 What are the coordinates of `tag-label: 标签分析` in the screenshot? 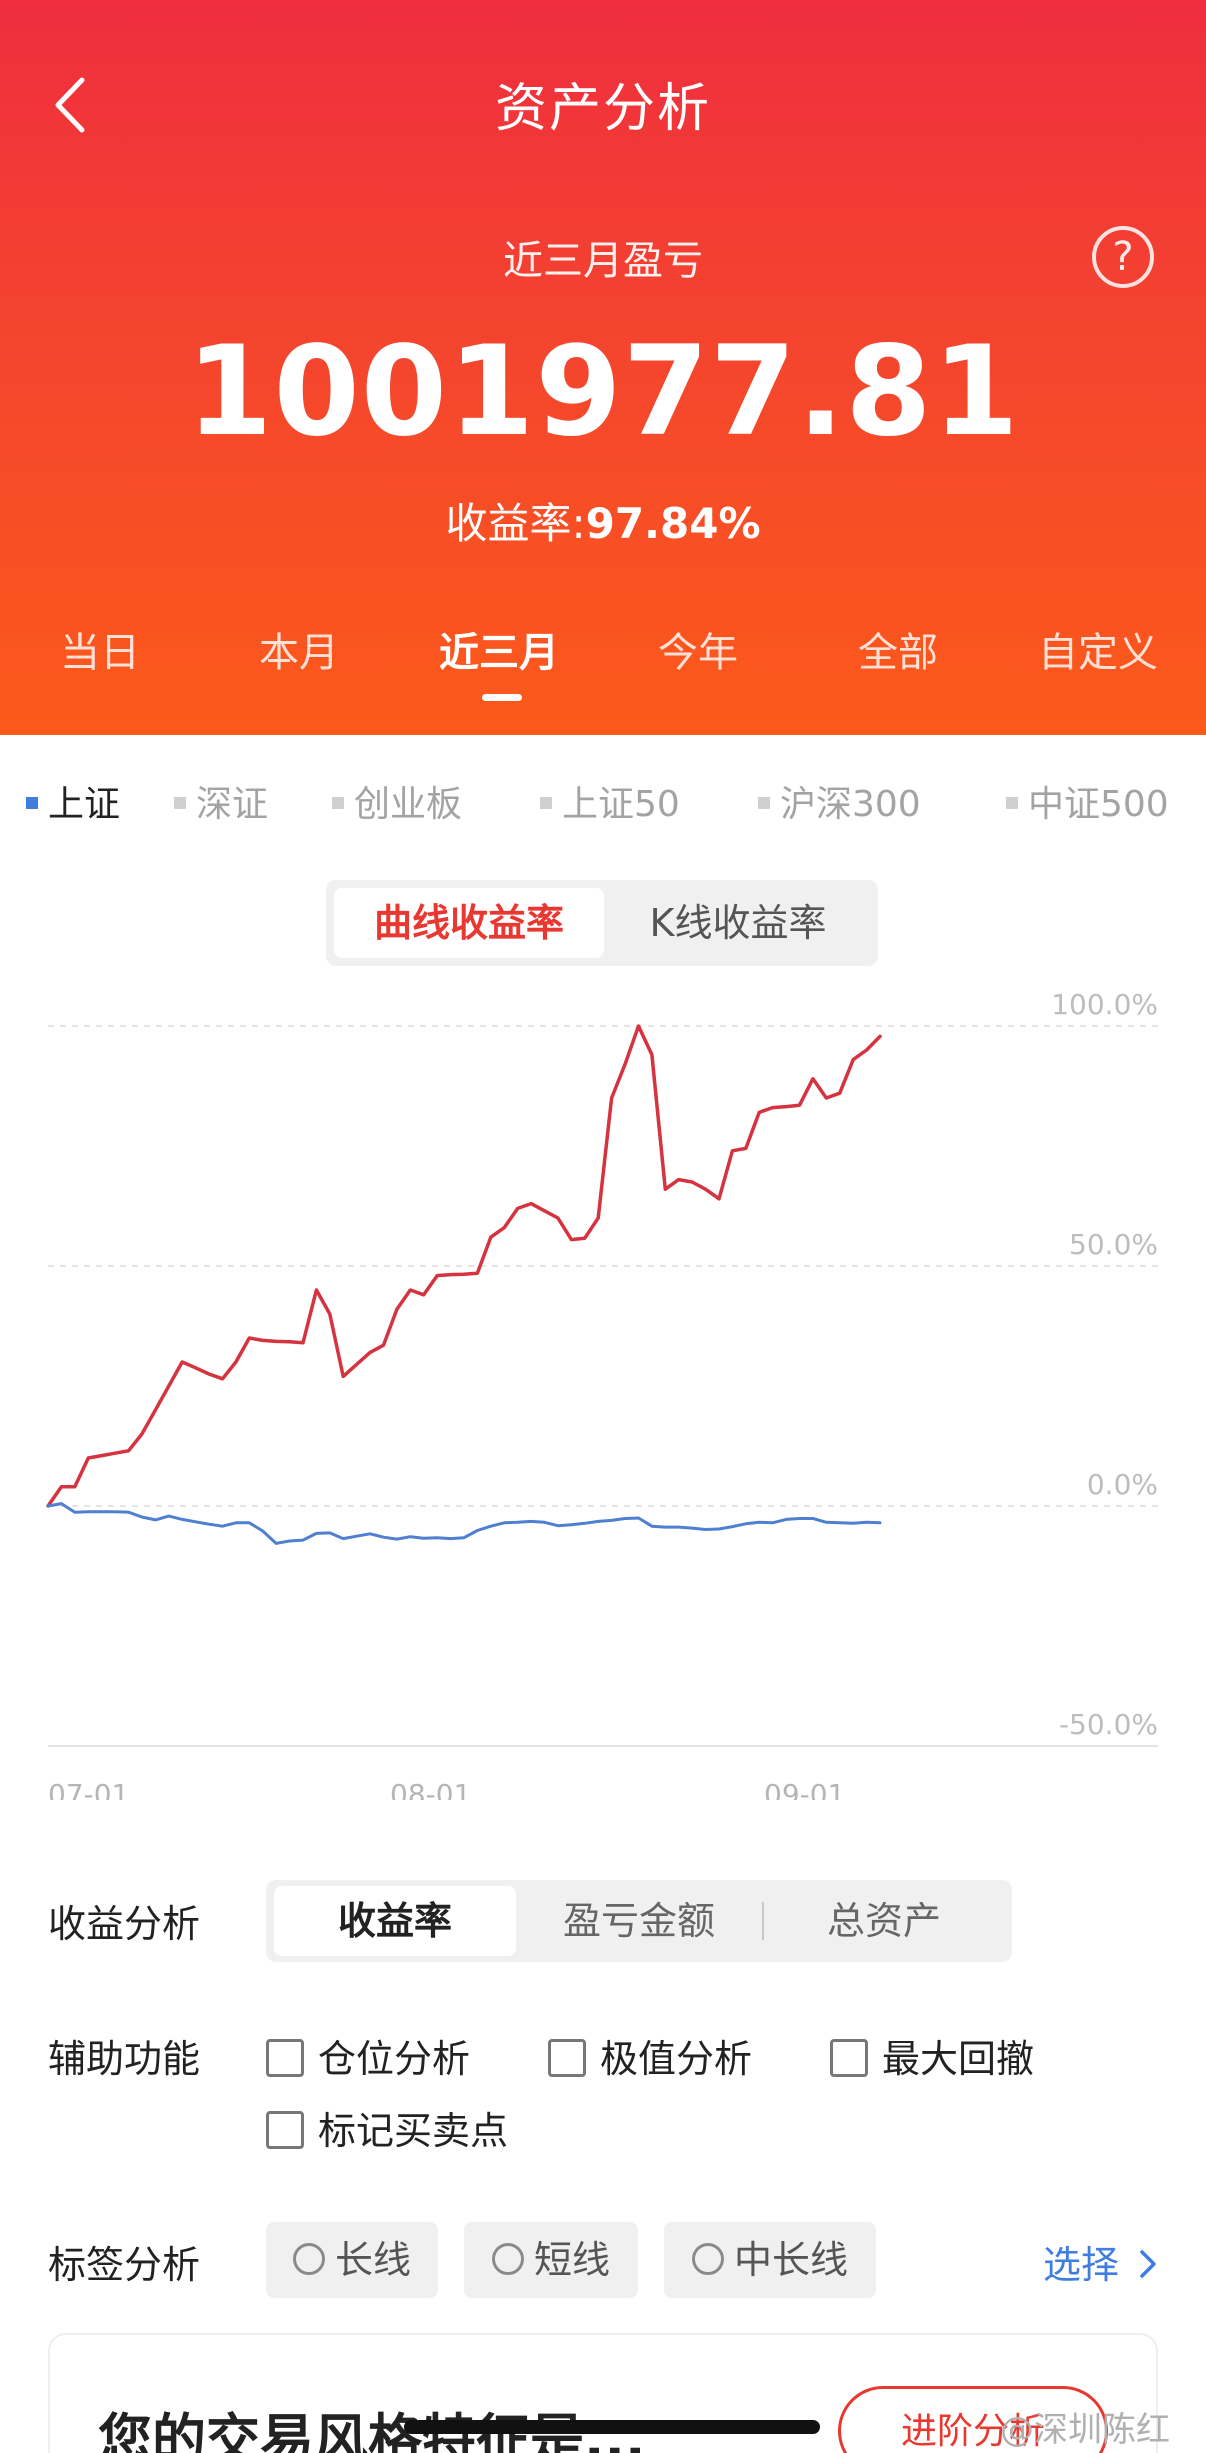 It's located at (124, 2265).